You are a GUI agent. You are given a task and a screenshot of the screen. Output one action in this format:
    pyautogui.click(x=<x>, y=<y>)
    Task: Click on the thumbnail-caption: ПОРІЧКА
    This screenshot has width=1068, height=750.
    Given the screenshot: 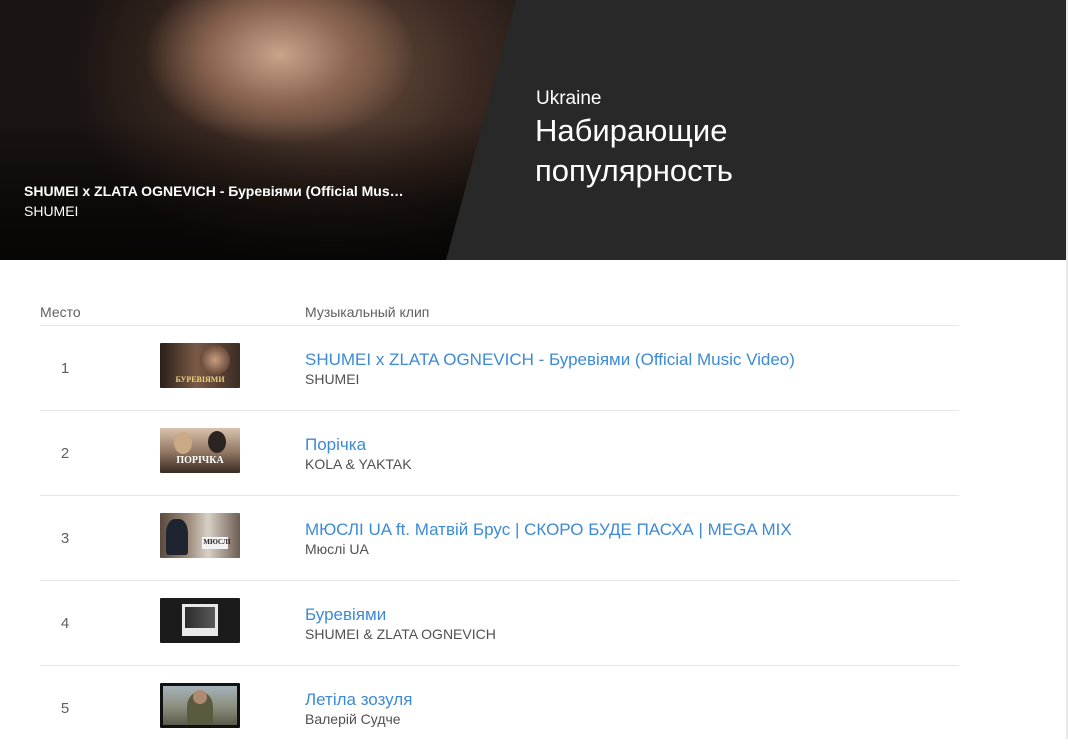 What is the action you would take?
    pyautogui.click(x=200, y=460)
    